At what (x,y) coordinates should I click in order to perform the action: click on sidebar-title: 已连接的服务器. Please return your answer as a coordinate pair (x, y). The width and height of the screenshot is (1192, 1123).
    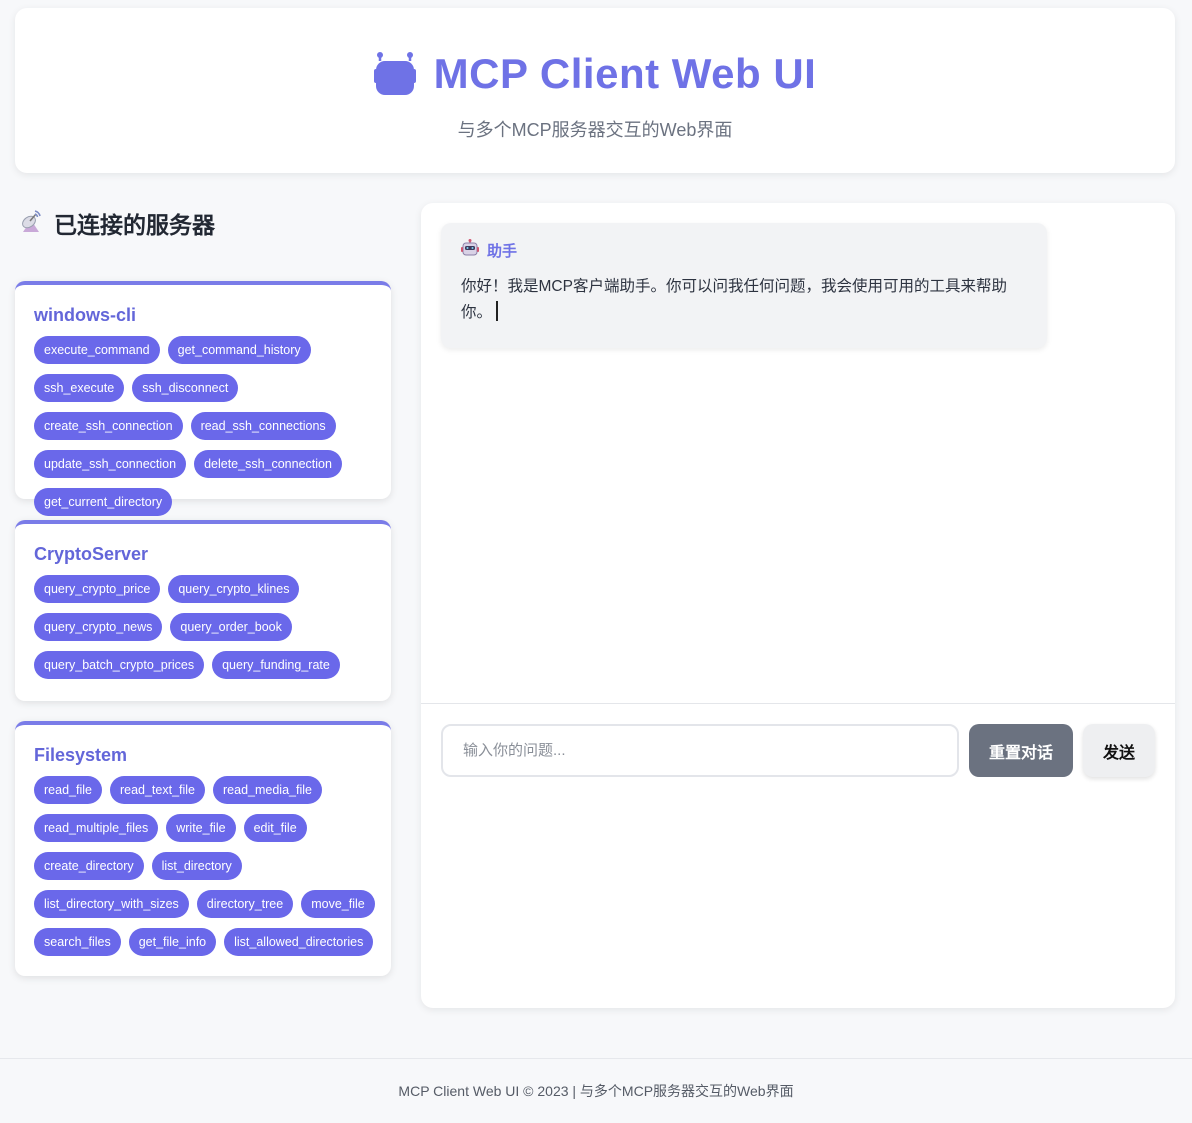
    Looking at the image, I should click on (134, 225).